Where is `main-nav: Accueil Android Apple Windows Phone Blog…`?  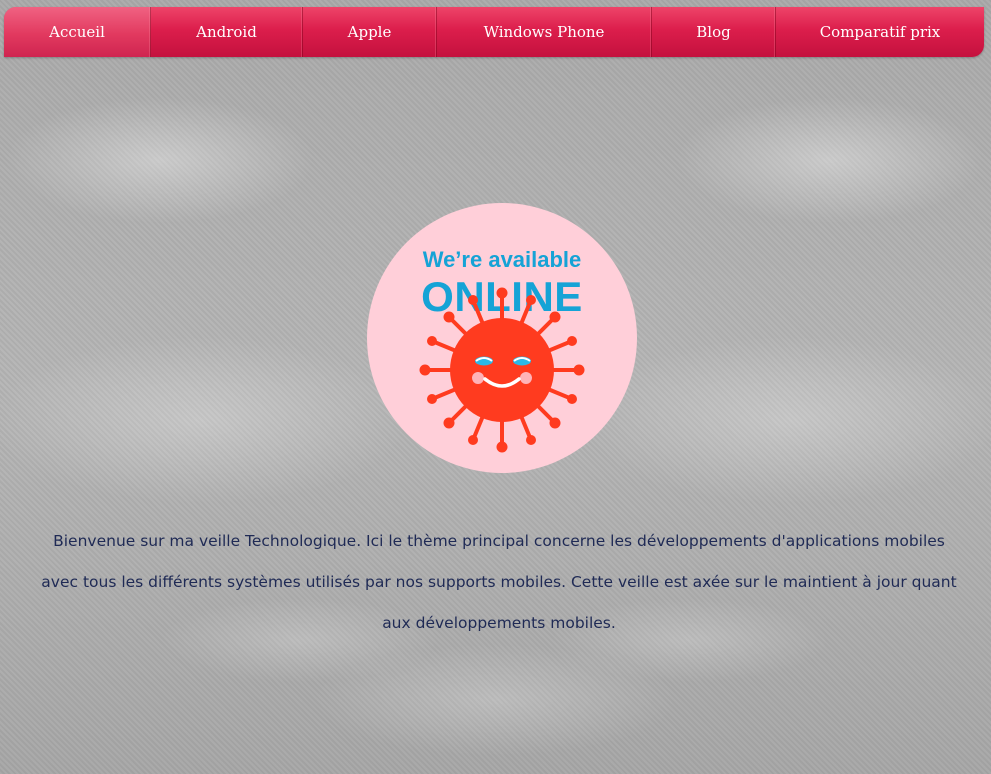
main-nav: Accueil Android Apple Windows Phone Blog… is located at coordinates (494, 32).